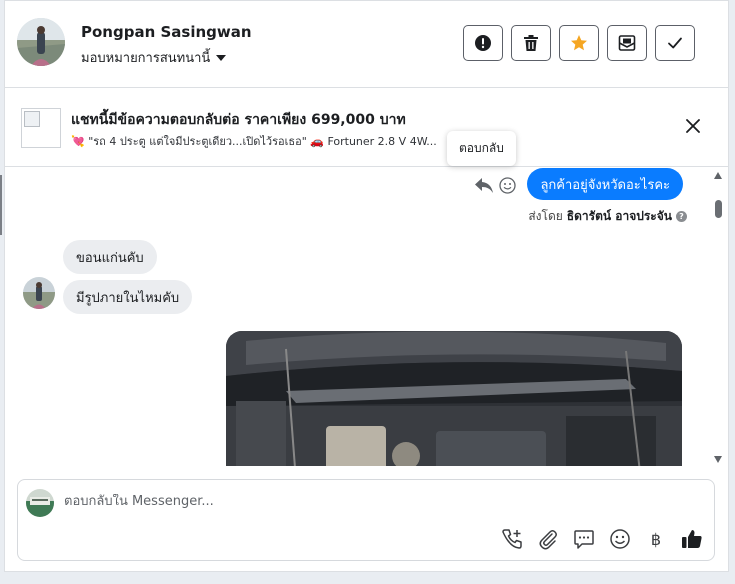  I want to click on payment-button: ฿, so click(656, 539).